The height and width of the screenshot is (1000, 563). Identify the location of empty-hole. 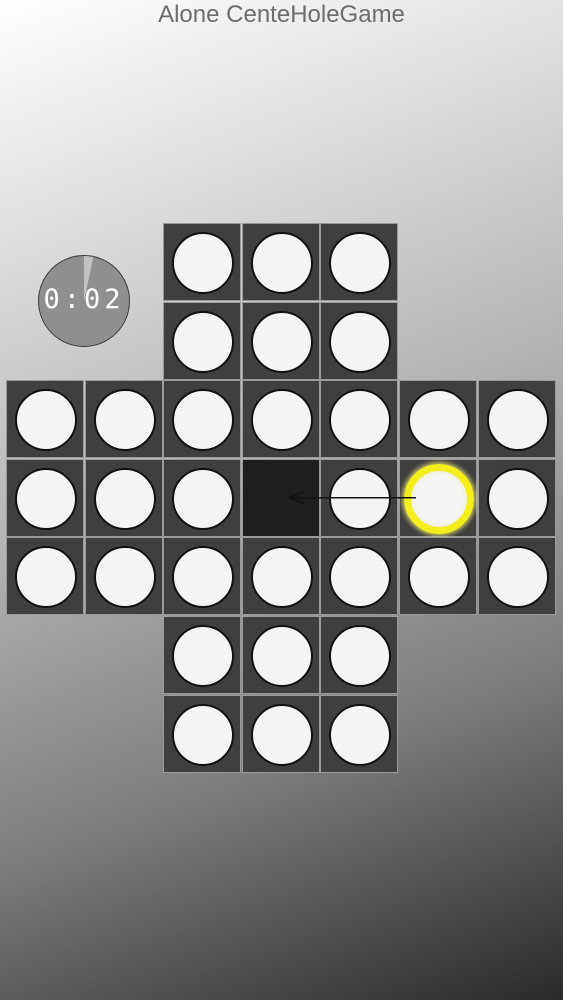
(280, 497).